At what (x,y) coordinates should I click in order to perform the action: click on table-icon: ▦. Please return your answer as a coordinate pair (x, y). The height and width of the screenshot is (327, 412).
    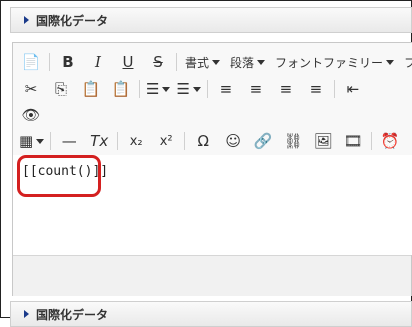
    Looking at the image, I should click on (26, 141).